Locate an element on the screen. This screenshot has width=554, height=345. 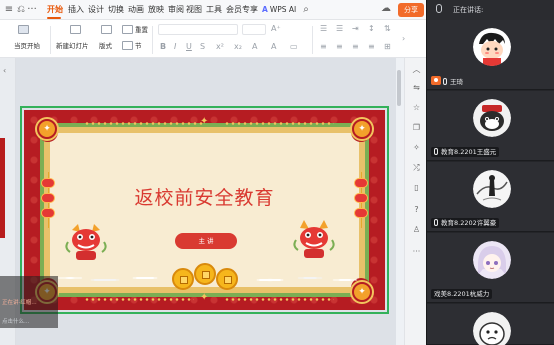
more-tools-icon: ··· is located at coordinates (416, 251).